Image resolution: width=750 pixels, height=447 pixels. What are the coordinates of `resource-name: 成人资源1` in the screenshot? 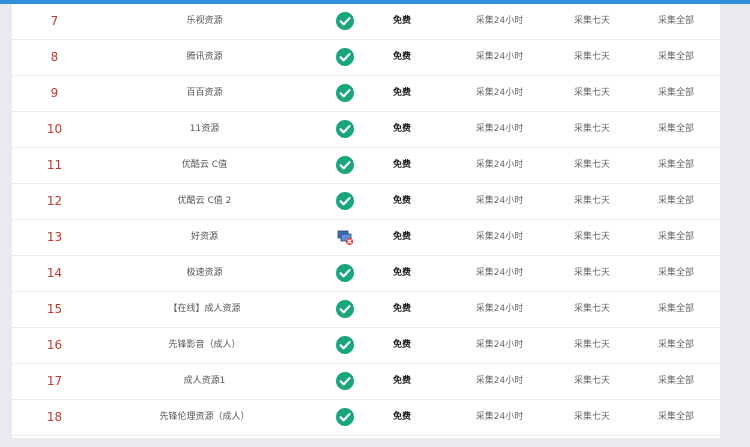 It's located at (204, 381).